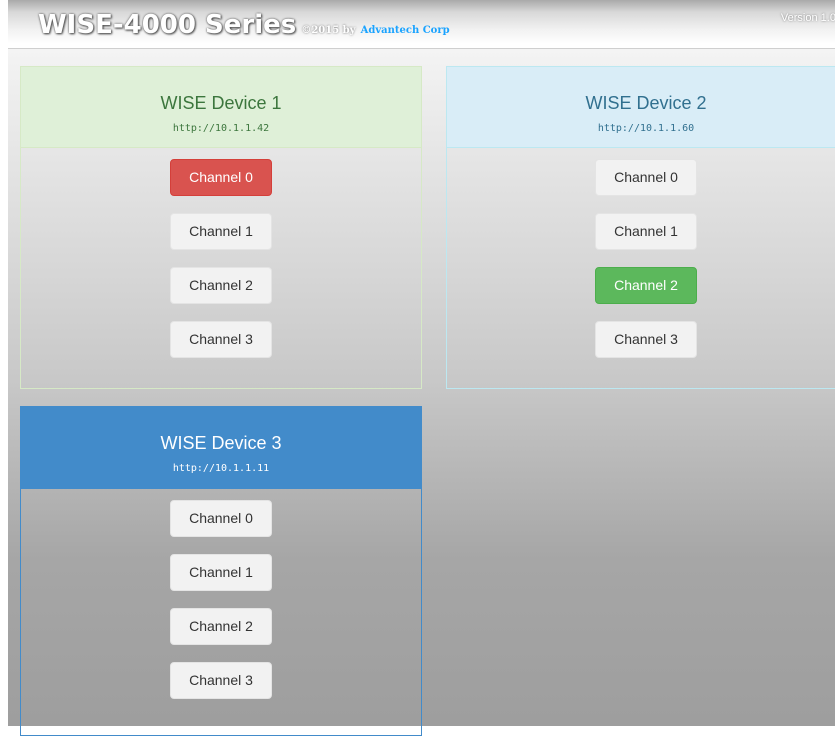 Image resolution: width=835 pixels, height=736 pixels. I want to click on device-url: http://10.1.1.60, so click(646, 128).